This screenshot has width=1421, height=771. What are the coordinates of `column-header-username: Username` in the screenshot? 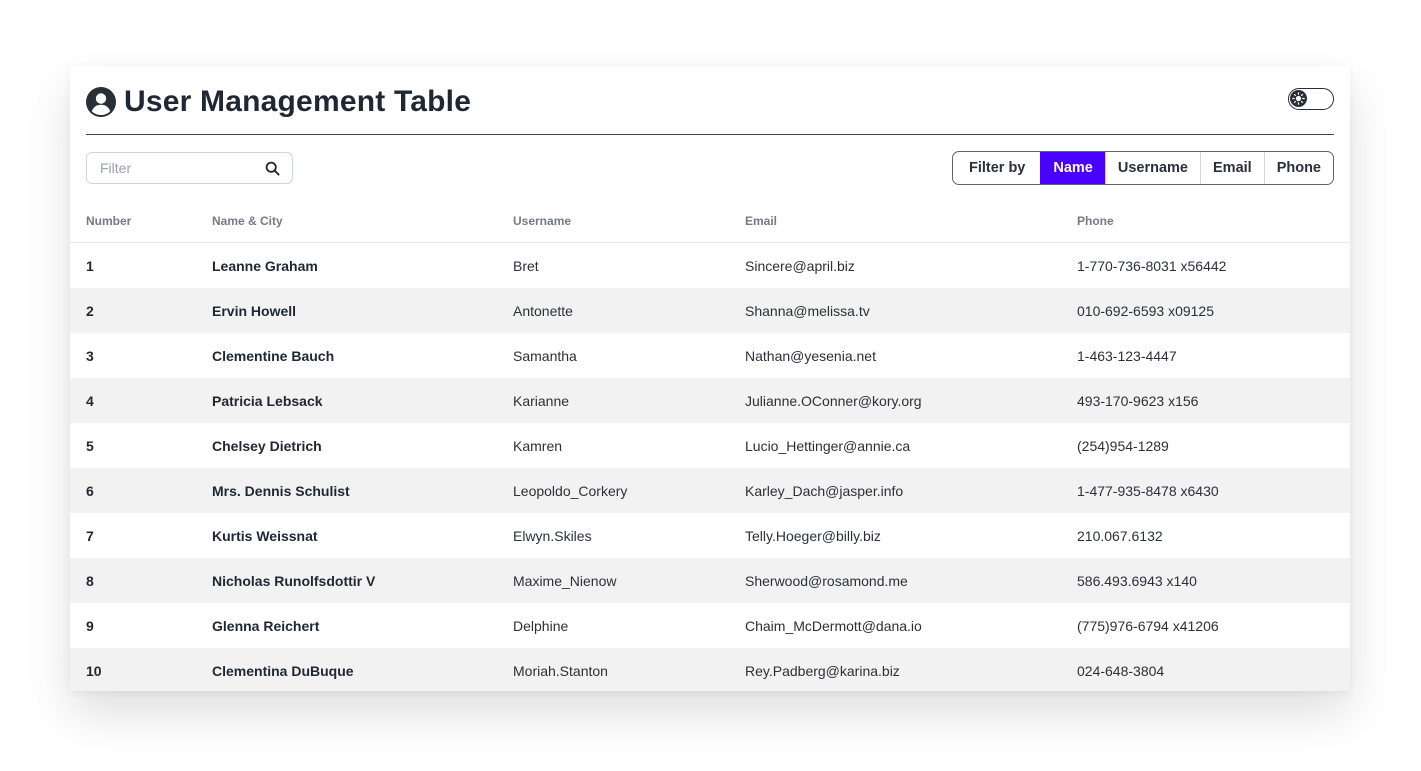 It's located at (629, 221).